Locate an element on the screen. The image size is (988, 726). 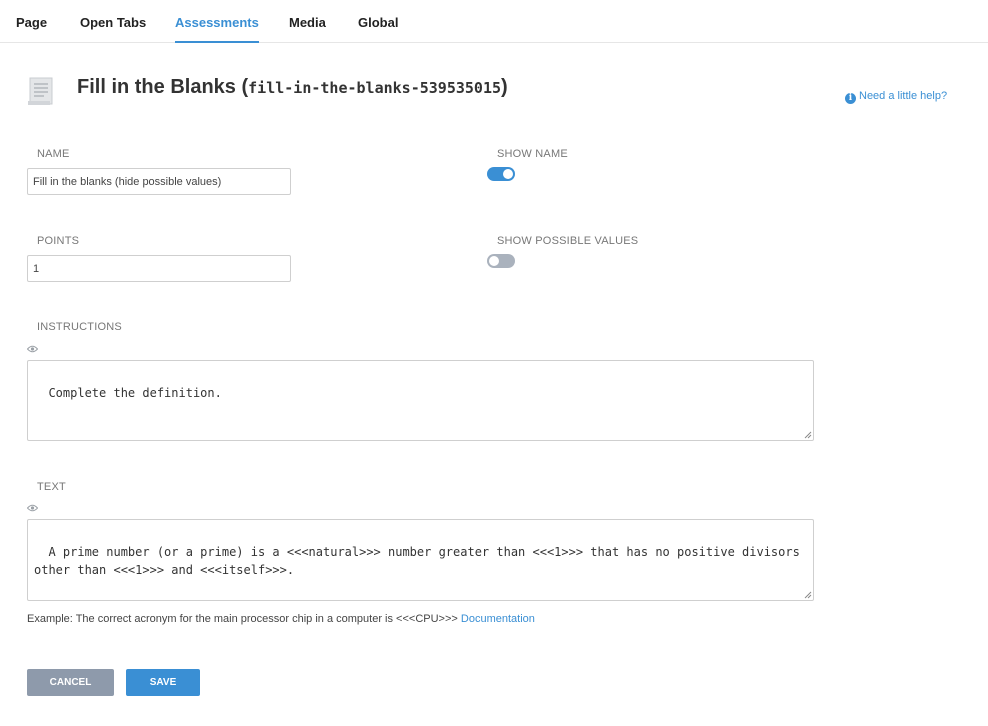
tab-media: Media is located at coordinates (307, 29).